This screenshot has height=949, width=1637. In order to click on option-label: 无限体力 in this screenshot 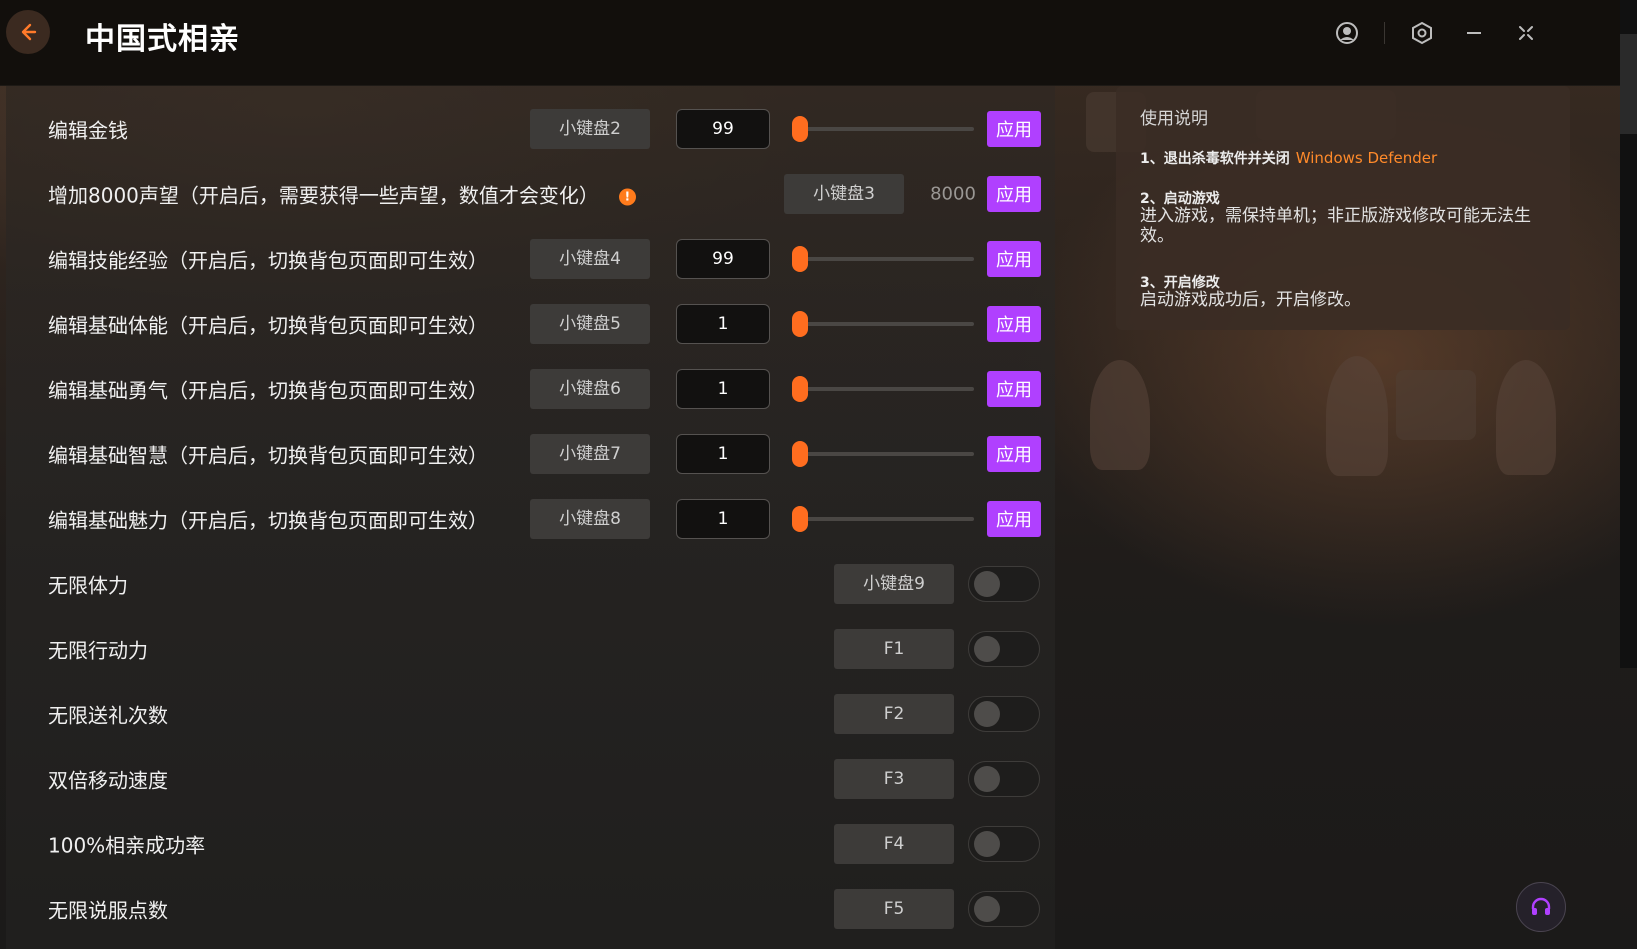, I will do `click(88, 585)`.